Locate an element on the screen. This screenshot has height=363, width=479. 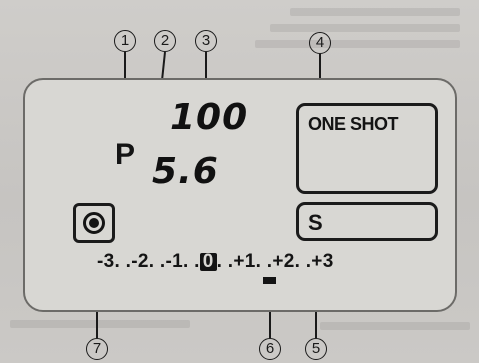
exposure-level-scale: -3. .-2. .-1. .0. .+1. .+2. .+3 is located at coordinates (215, 262).